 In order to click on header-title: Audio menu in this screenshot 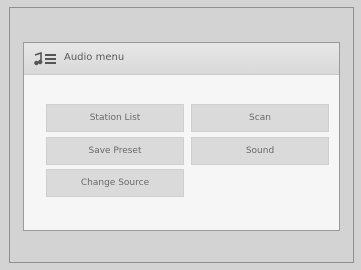, I will do `click(94, 57)`.